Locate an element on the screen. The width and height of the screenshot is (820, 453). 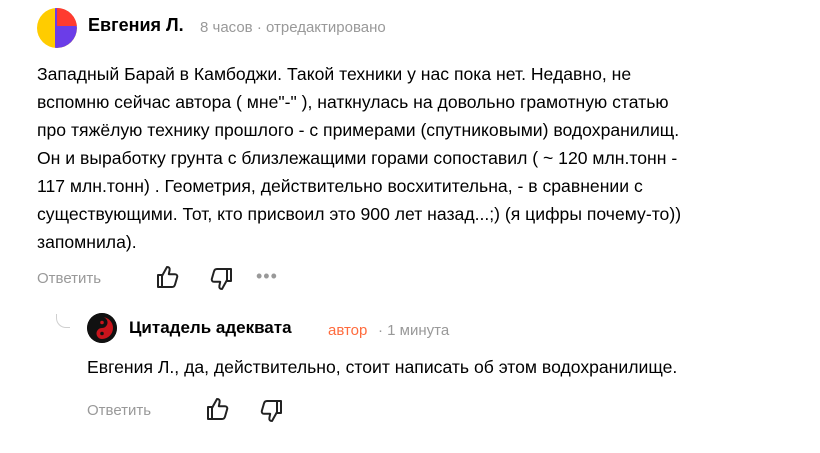
reply-button-2: Ответить is located at coordinates (119, 410).